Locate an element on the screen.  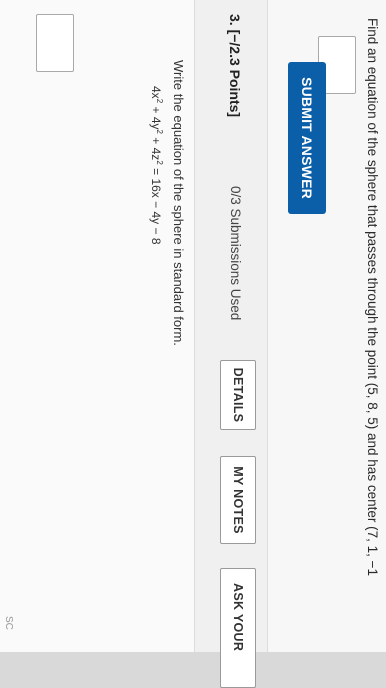
question-points: [−/2.3 Points] is located at coordinates (235, 73).